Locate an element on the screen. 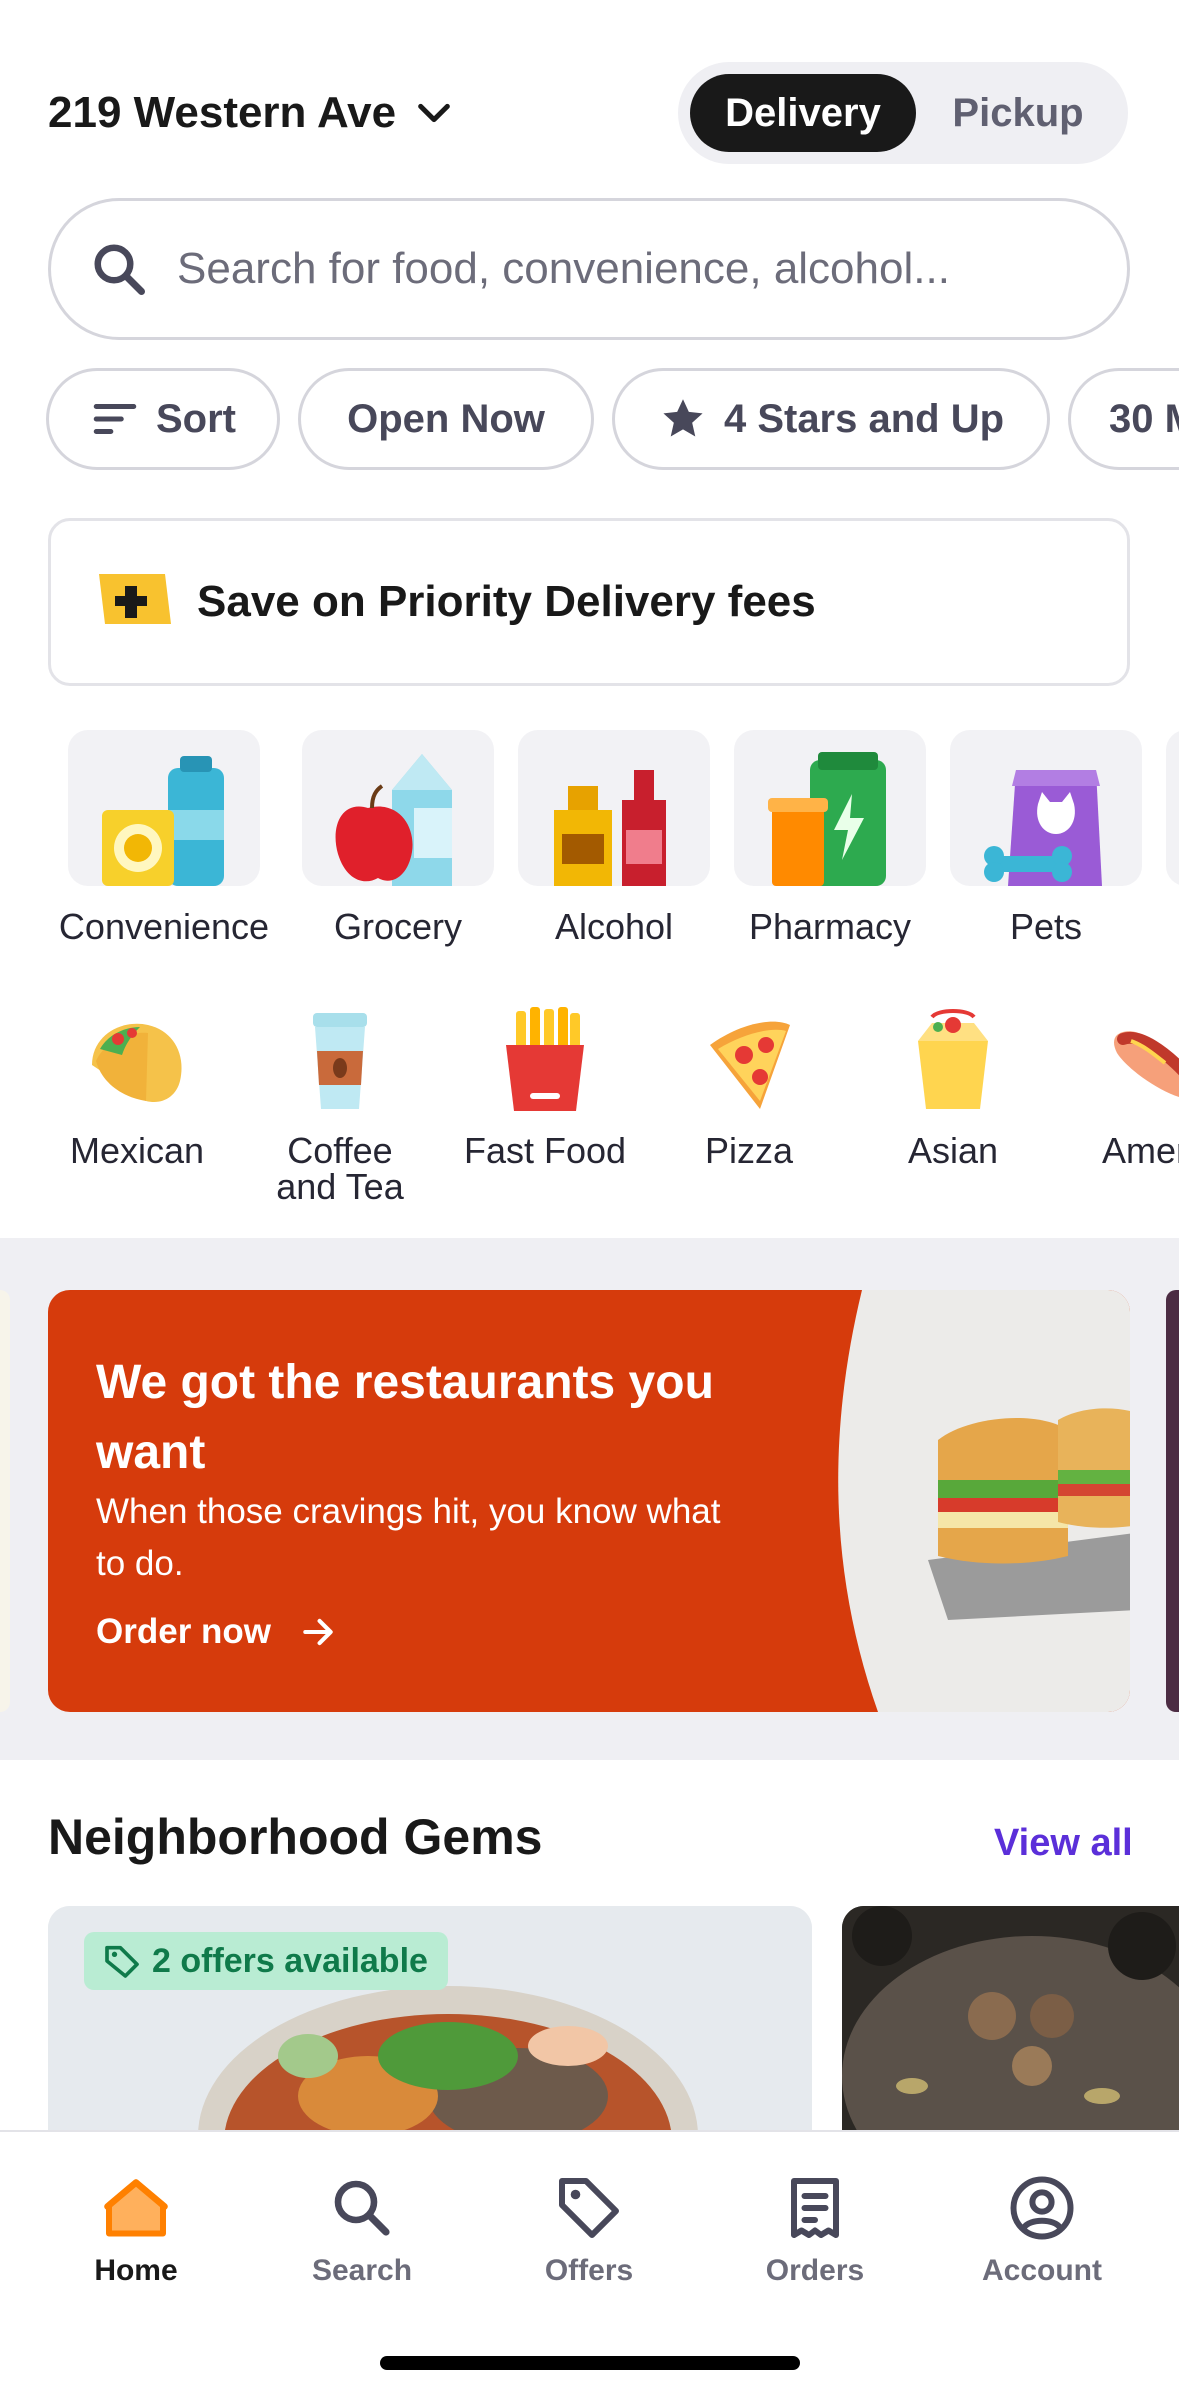 The image size is (1179, 2396). promo-card-prev is located at coordinates (5, 1501).